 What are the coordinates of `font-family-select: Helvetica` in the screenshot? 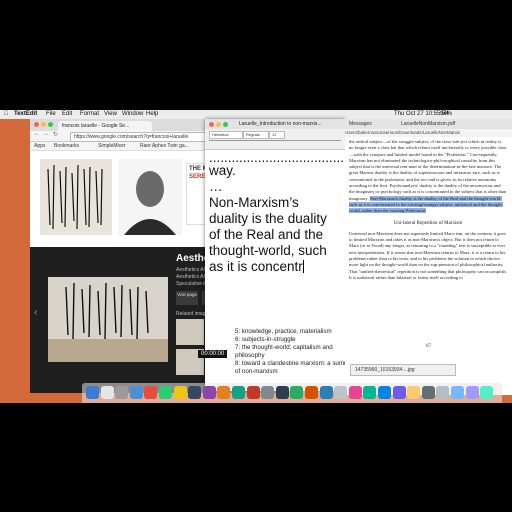 It's located at (226, 135).